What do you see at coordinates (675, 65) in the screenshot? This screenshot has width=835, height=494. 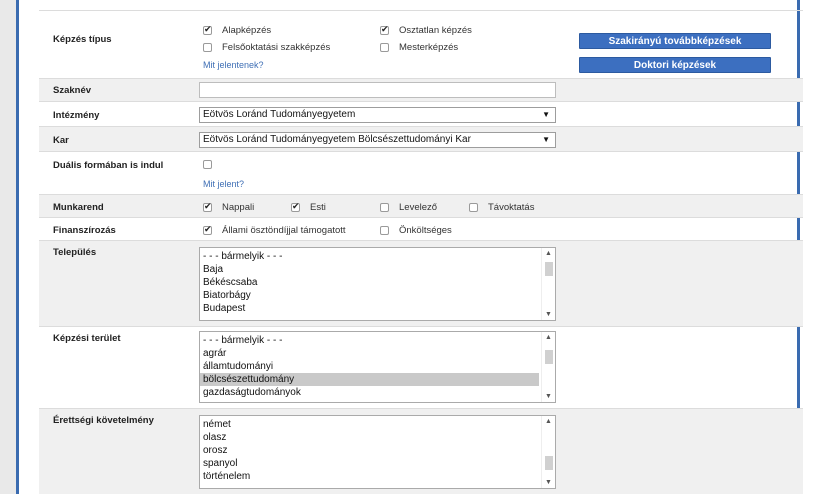 I see `button-doktori-kepzesek: Doktori képzések` at bounding box center [675, 65].